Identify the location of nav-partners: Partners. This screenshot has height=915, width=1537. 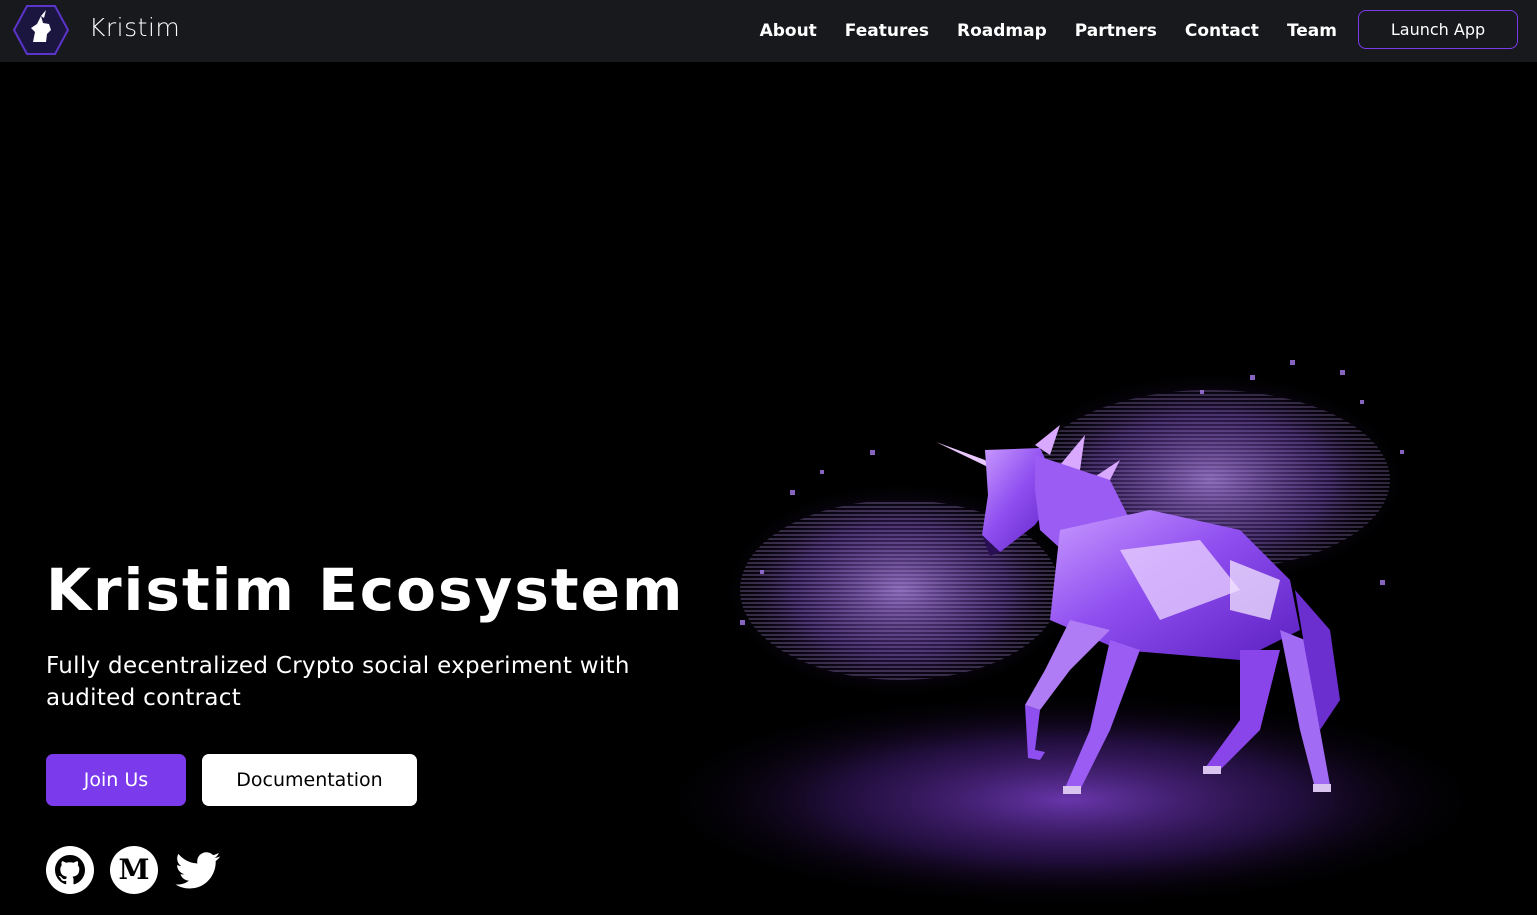
(1116, 31).